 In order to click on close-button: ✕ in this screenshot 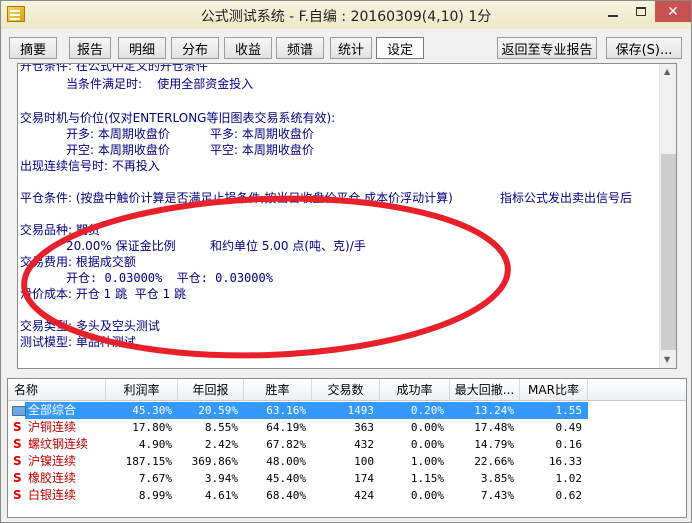, I will do `click(673, 11)`.